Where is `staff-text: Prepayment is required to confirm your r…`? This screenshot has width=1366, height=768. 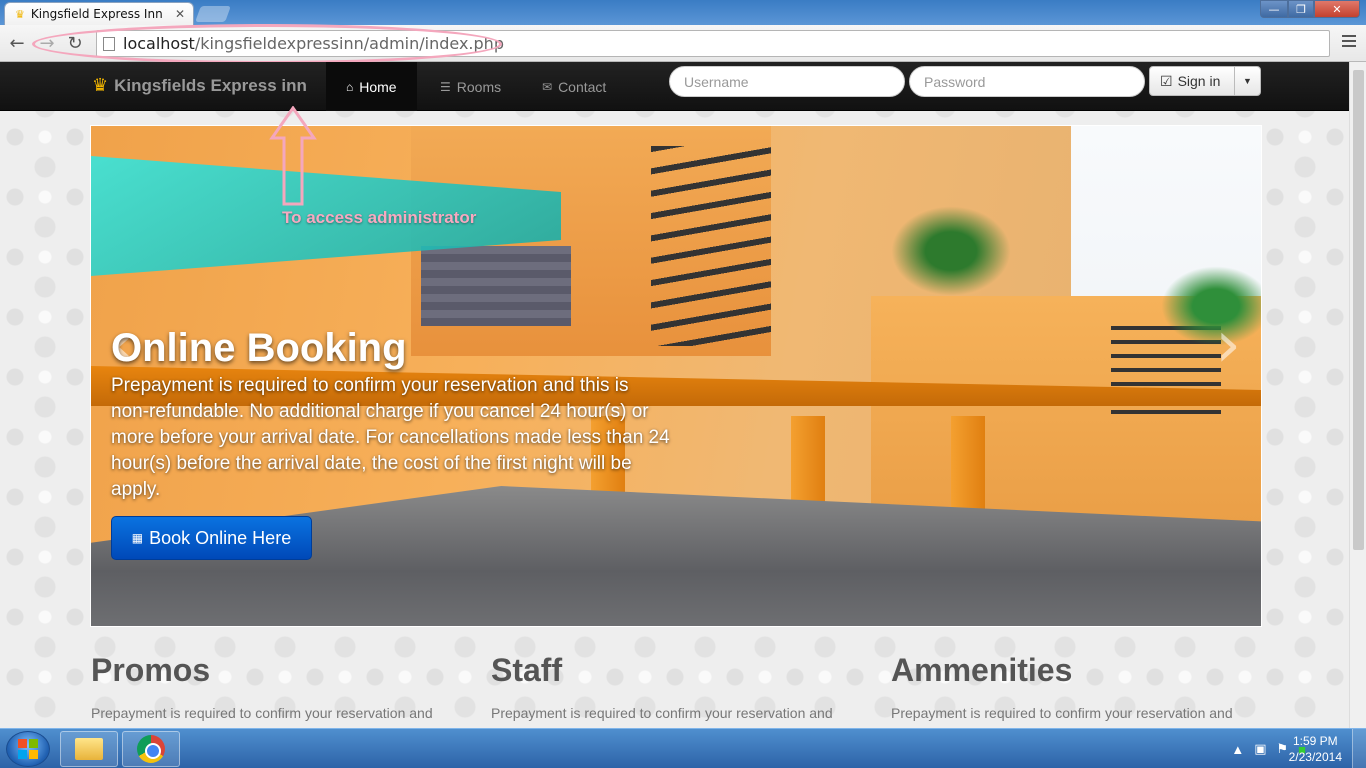 staff-text: Prepayment is required to confirm your r… is located at coordinates (662, 713).